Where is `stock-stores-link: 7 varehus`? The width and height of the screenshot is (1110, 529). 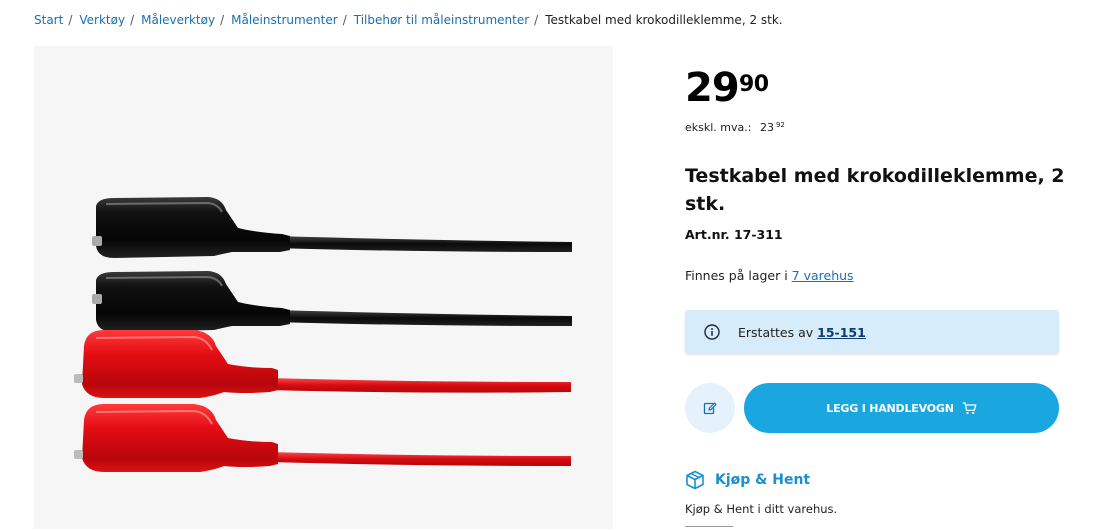
stock-stores-link: 7 varehus is located at coordinates (823, 275).